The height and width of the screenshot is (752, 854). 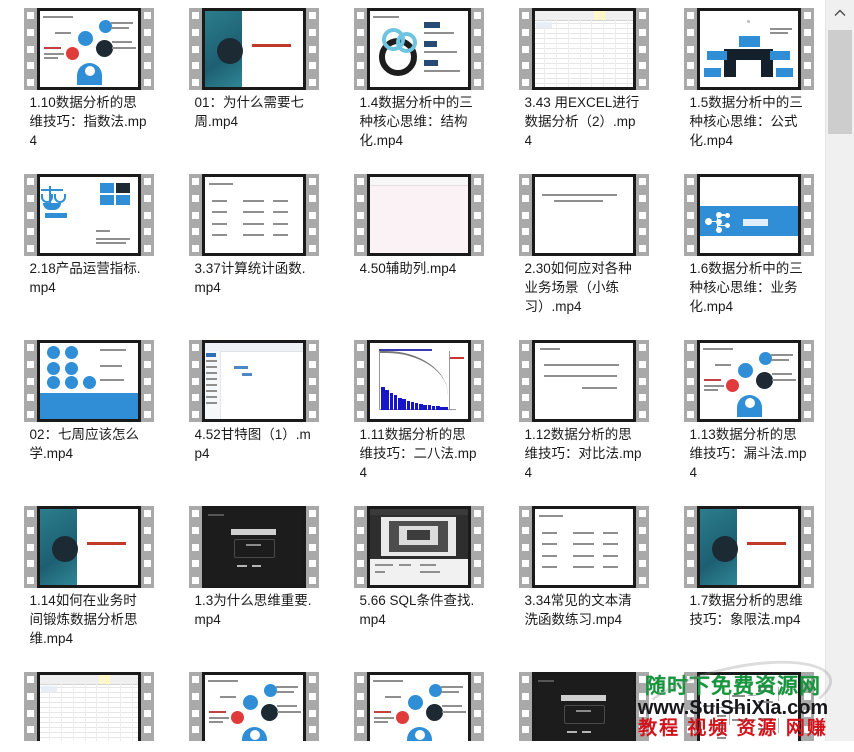 I want to click on file-tile: 3.37计算统计函数.mp4, so click(x=253, y=255).